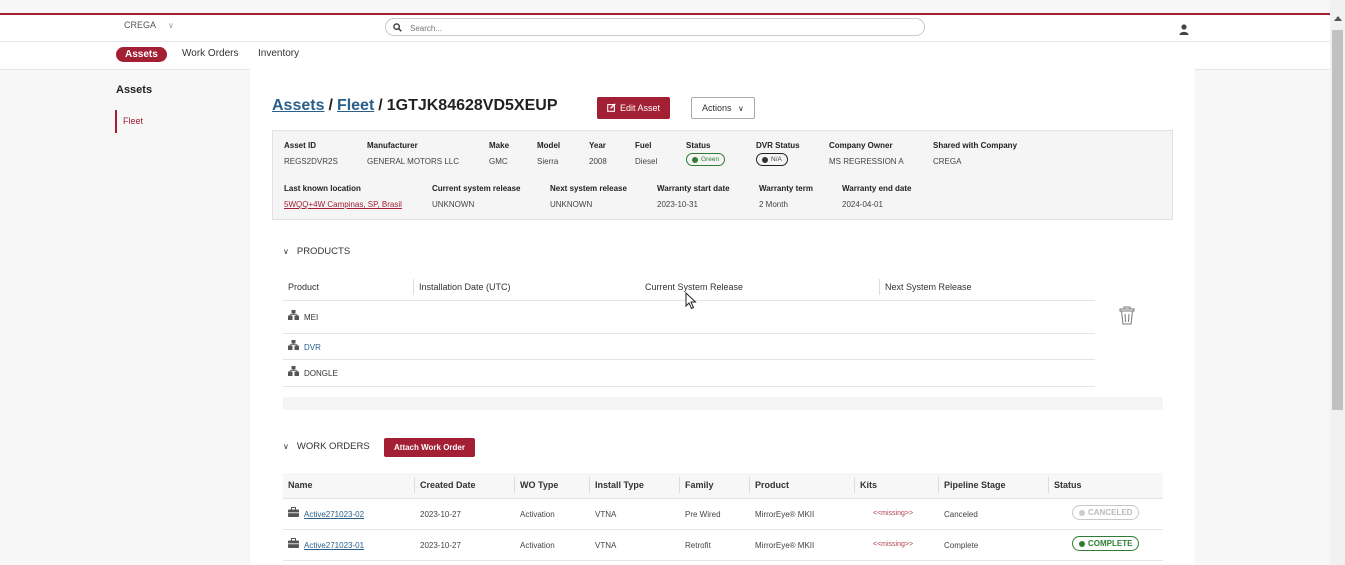 The height and width of the screenshot is (565, 1345). Describe the element at coordinates (693, 196) in the screenshot. I see `field-warranty-start: Warranty start date 2023-10-31` at that location.